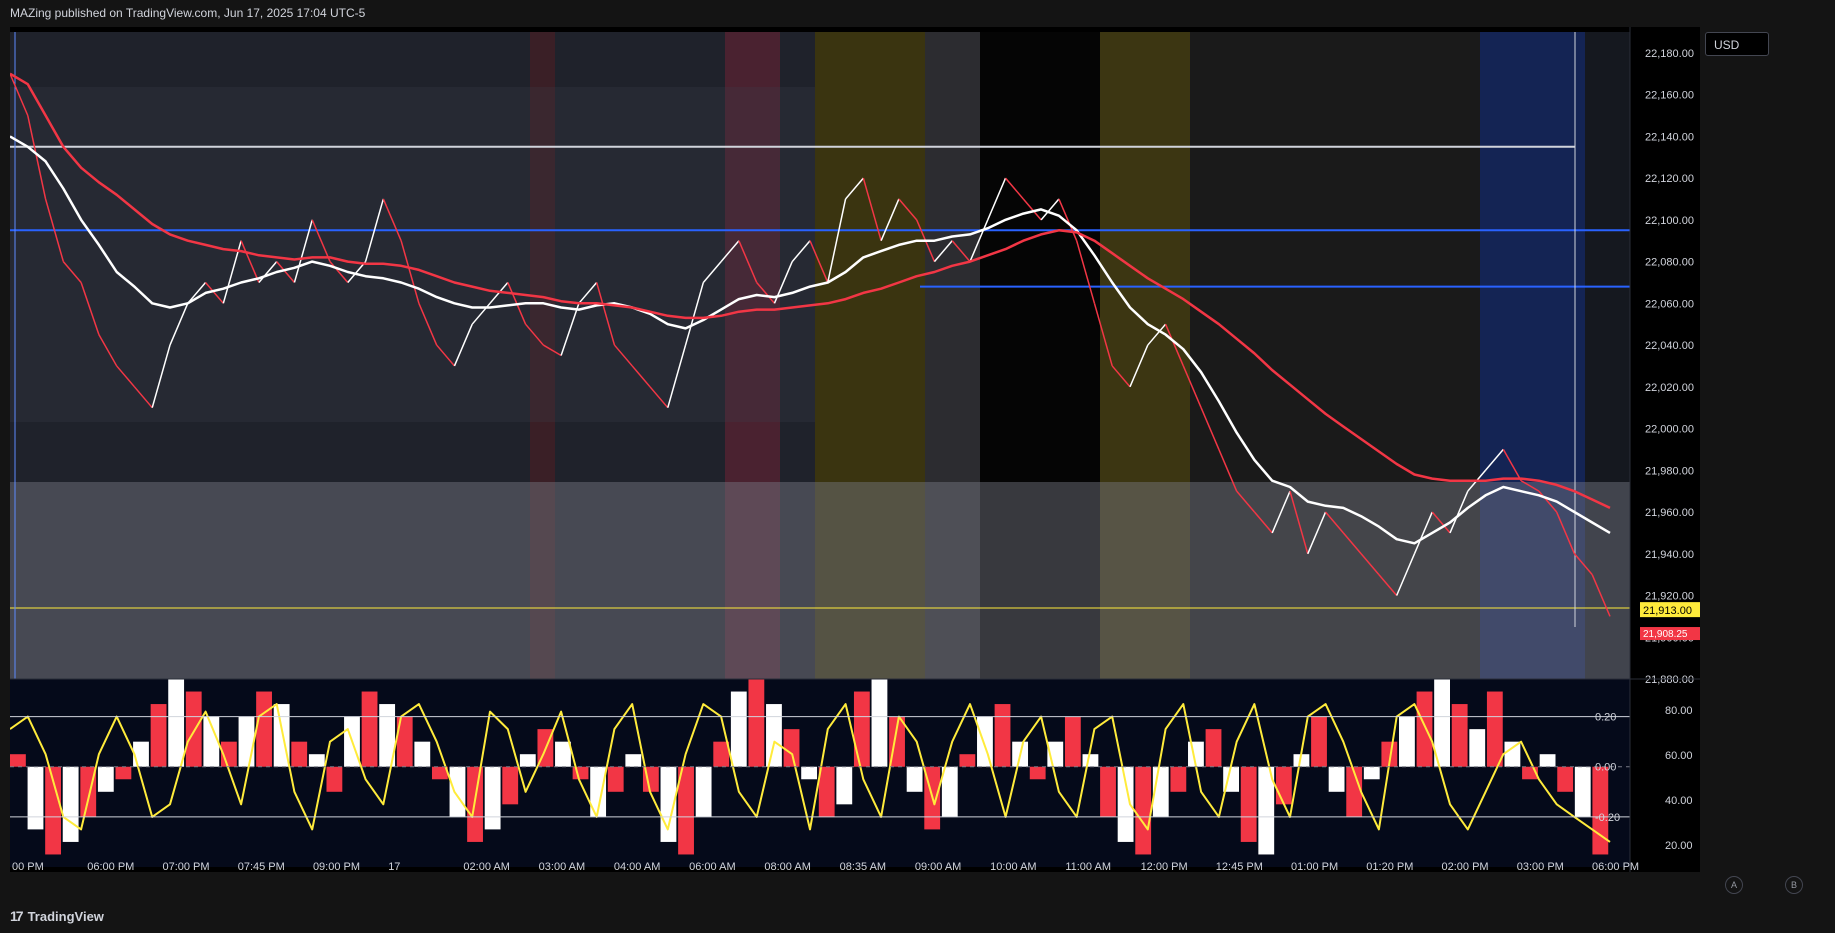 The height and width of the screenshot is (933, 1835). Describe the element at coordinates (1669, 471) in the screenshot. I see `price-tick-label-10: 21,980.00` at that location.